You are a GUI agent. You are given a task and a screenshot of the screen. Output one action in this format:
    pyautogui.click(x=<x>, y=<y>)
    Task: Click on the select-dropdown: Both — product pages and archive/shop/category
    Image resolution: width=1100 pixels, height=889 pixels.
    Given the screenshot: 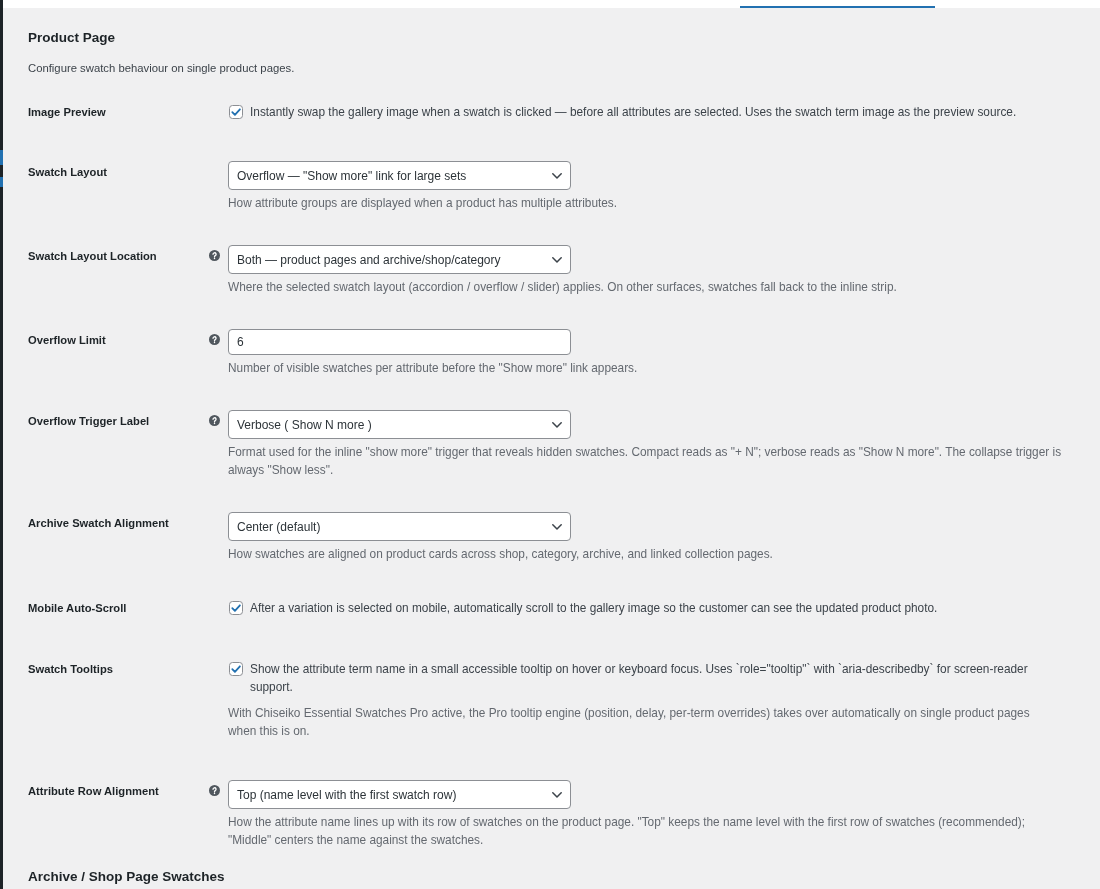 What is the action you would take?
    pyautogui.click(x=399, y=259)
    